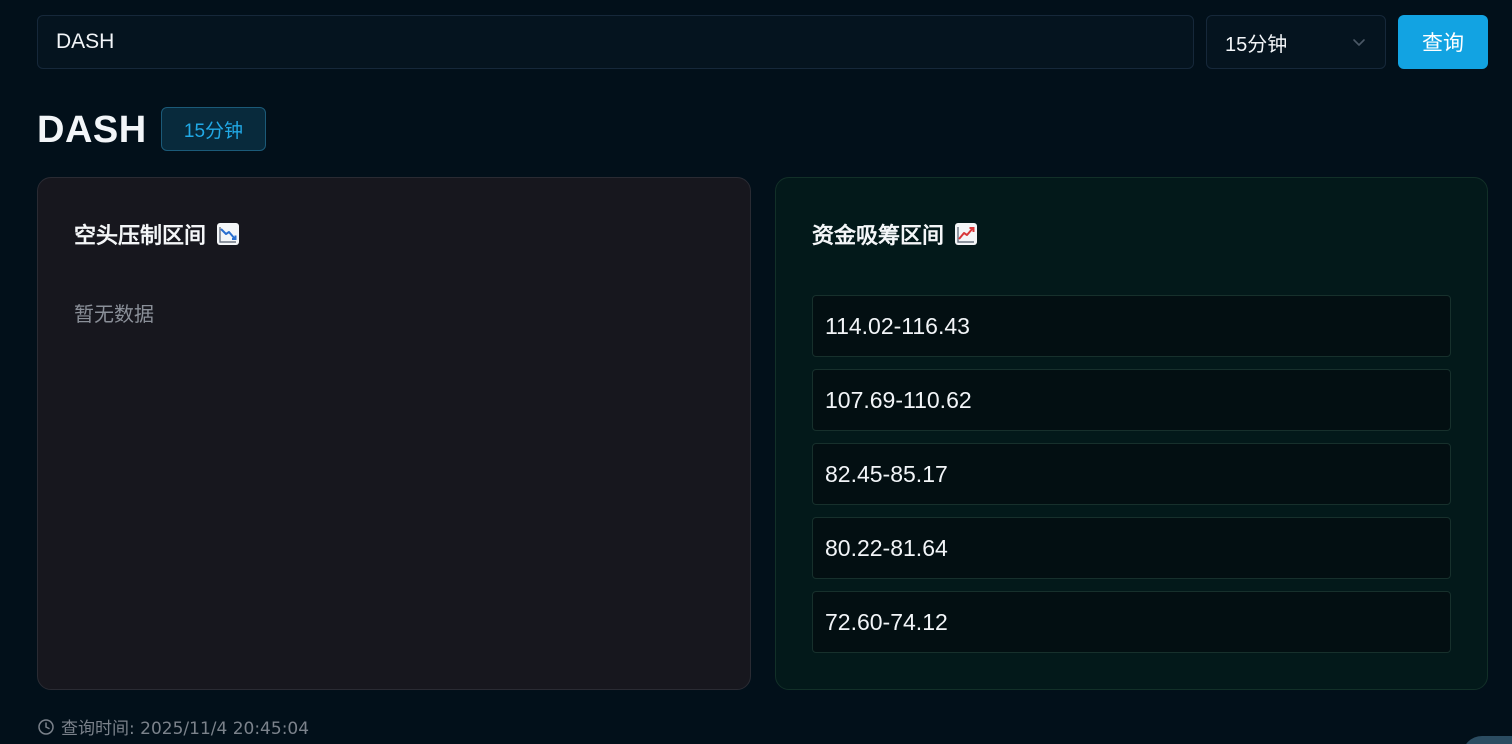  I want to click on empty-state-text: 暂无数据, so click(114, 314).